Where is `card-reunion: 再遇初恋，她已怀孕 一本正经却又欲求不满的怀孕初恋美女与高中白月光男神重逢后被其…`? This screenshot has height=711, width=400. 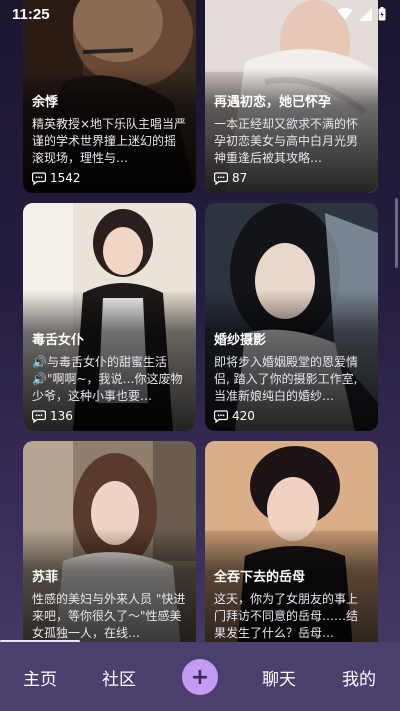
card-reunion: 再遇初恋，她已怀孕 一本正经却又欲求不满的怀孕初恋美女与高中白月光男神重逢后被其… is located at coordinates (291, 96).